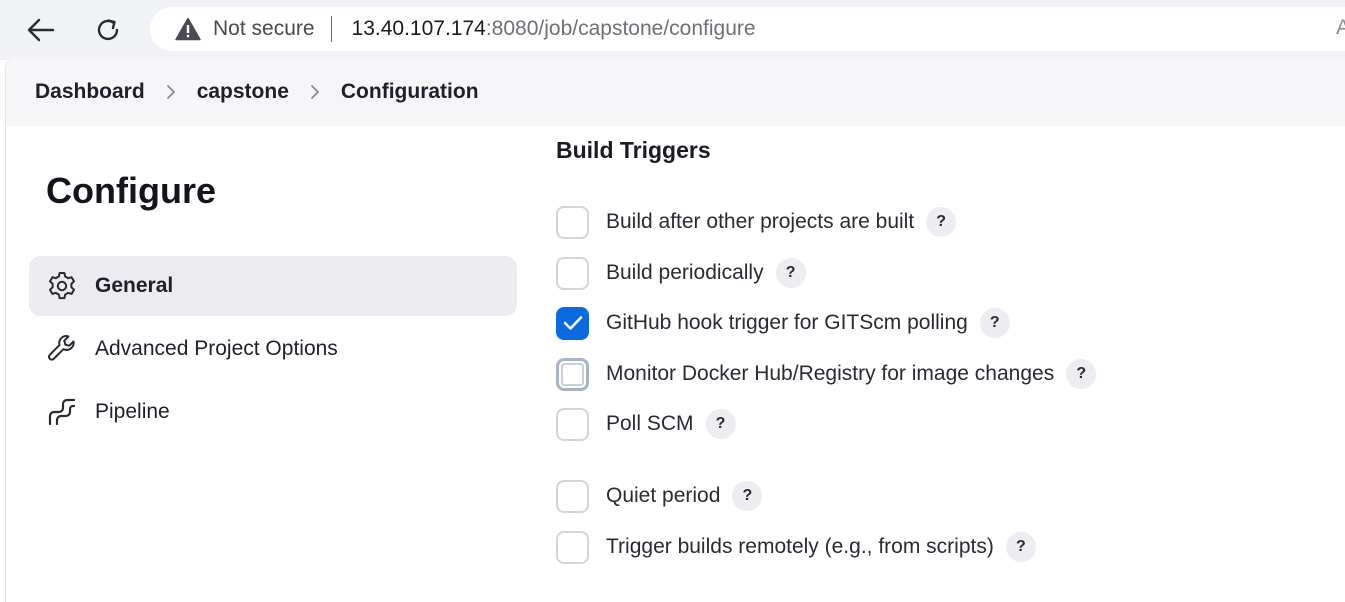 This screenshot has width=1345, height=602. I want to click on checkbox-github-hook-trigger, so click(572, 323).